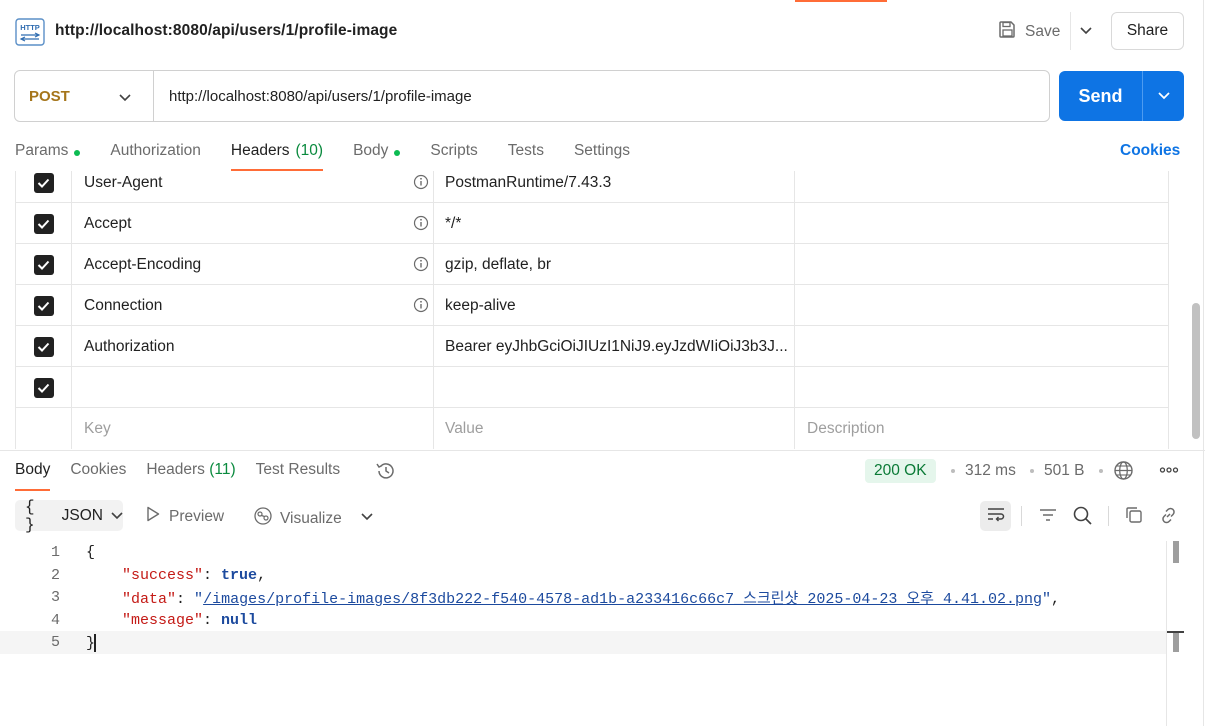 The width and height of the screenshot is (1205, 726). What do you see at coordinates (995, 516) in the screenshot?
I see `wrap-lines-button` at bounding box center [995, 516].